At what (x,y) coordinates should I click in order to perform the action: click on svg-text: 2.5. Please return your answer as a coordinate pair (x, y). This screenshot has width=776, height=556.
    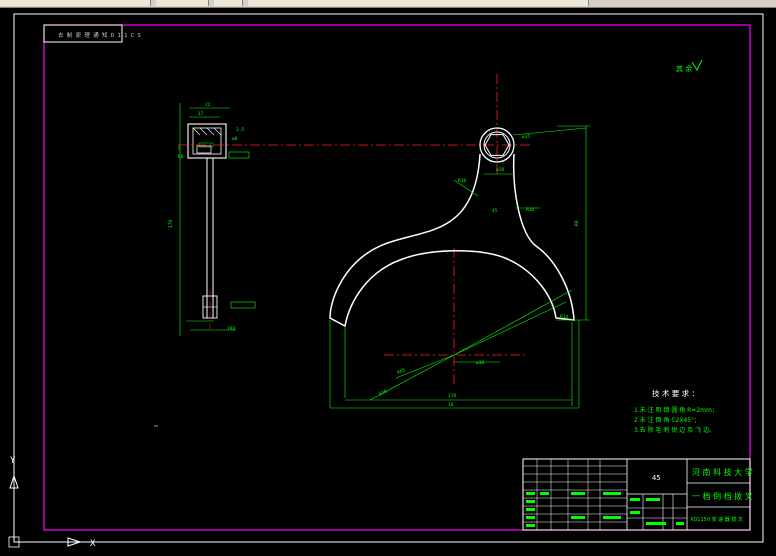
    Looking at the image, I should click on (240, 130).